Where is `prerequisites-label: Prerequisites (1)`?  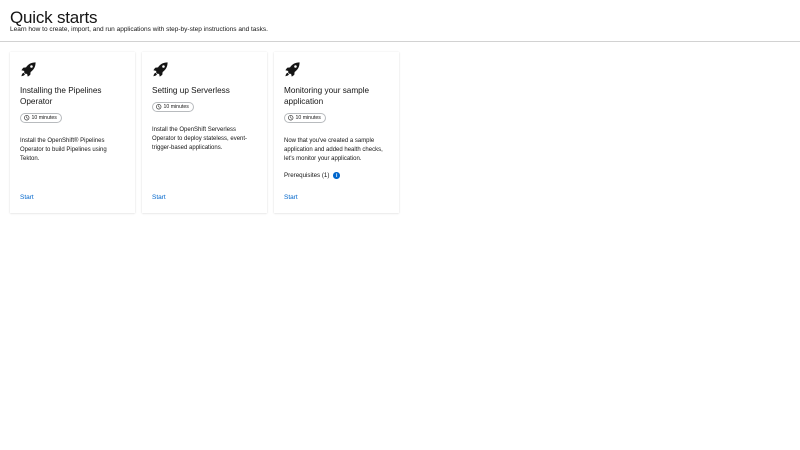
prerequisites-label: Prerequisites (1) is located at coordinates (306, 175).